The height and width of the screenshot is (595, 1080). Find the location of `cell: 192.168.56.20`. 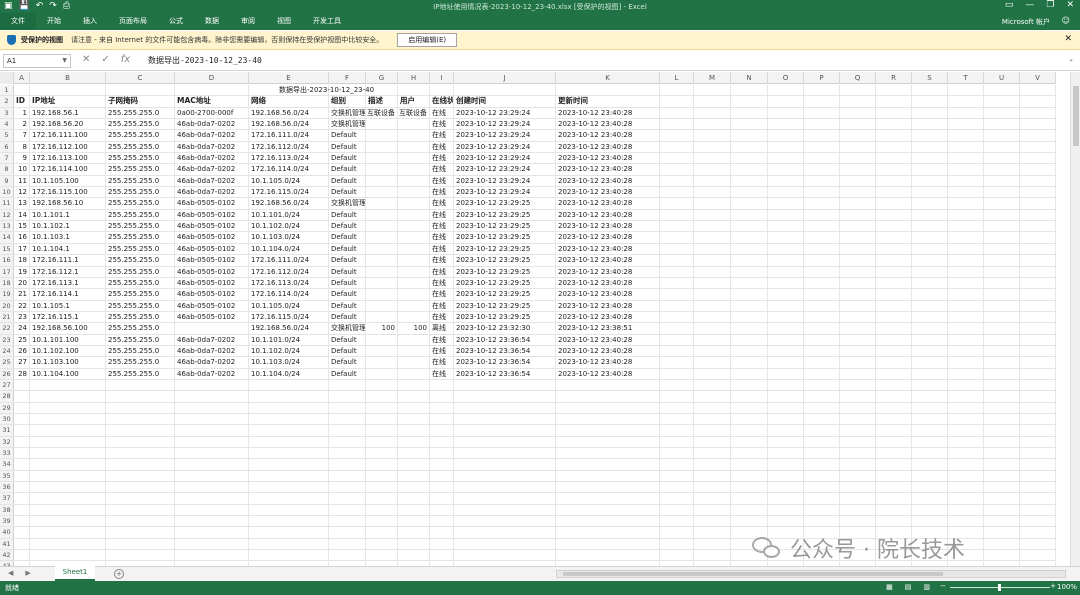

cell: 192.168.56.20 is located at coordinates (68, 124).